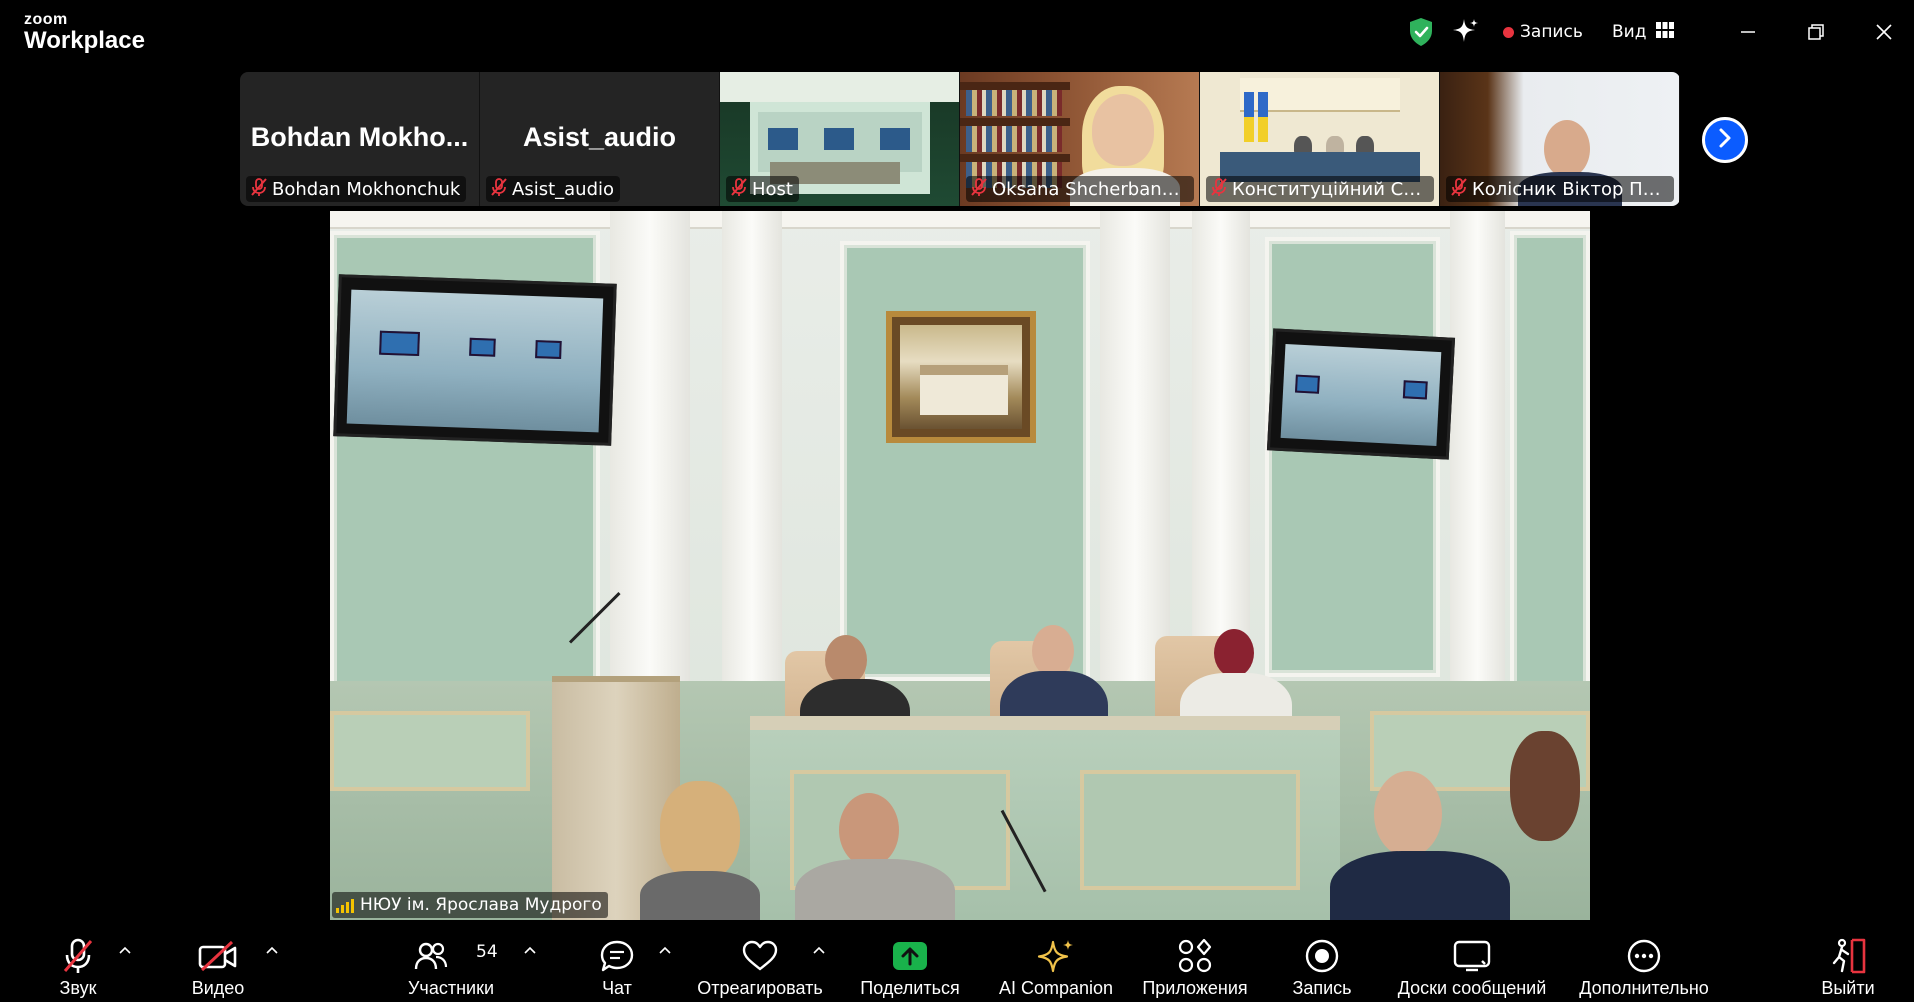 The image size is (1914, 1002). I want to click on chat-button: Чат, so click(617, 962).